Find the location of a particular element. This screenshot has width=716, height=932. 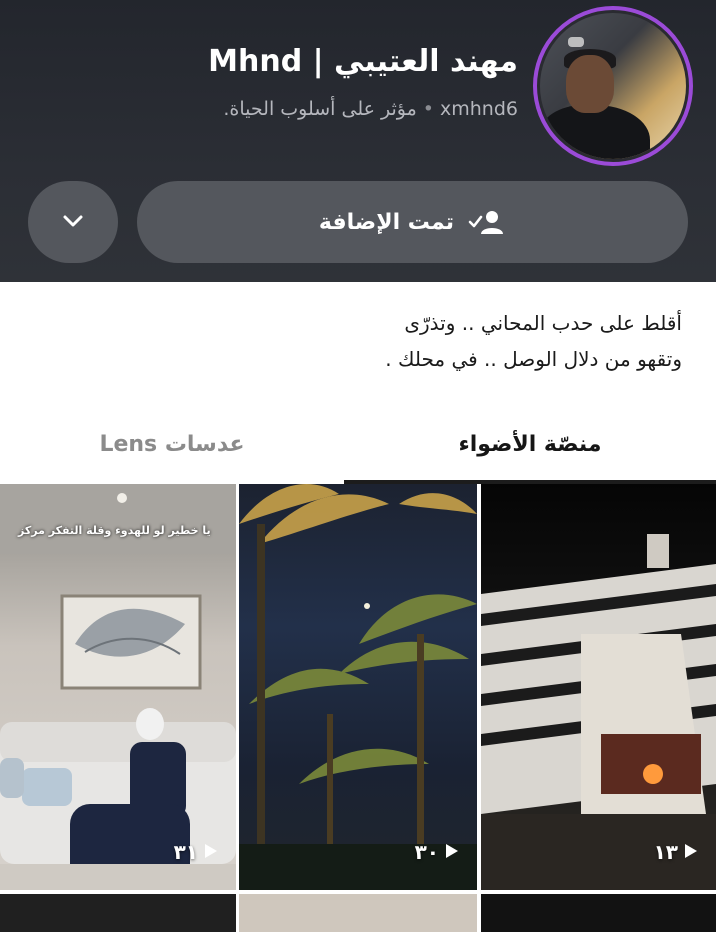

profile-subline: xmhnd6•مؤثر على أسلوب الحياة. is located at coordinates (370, 109).